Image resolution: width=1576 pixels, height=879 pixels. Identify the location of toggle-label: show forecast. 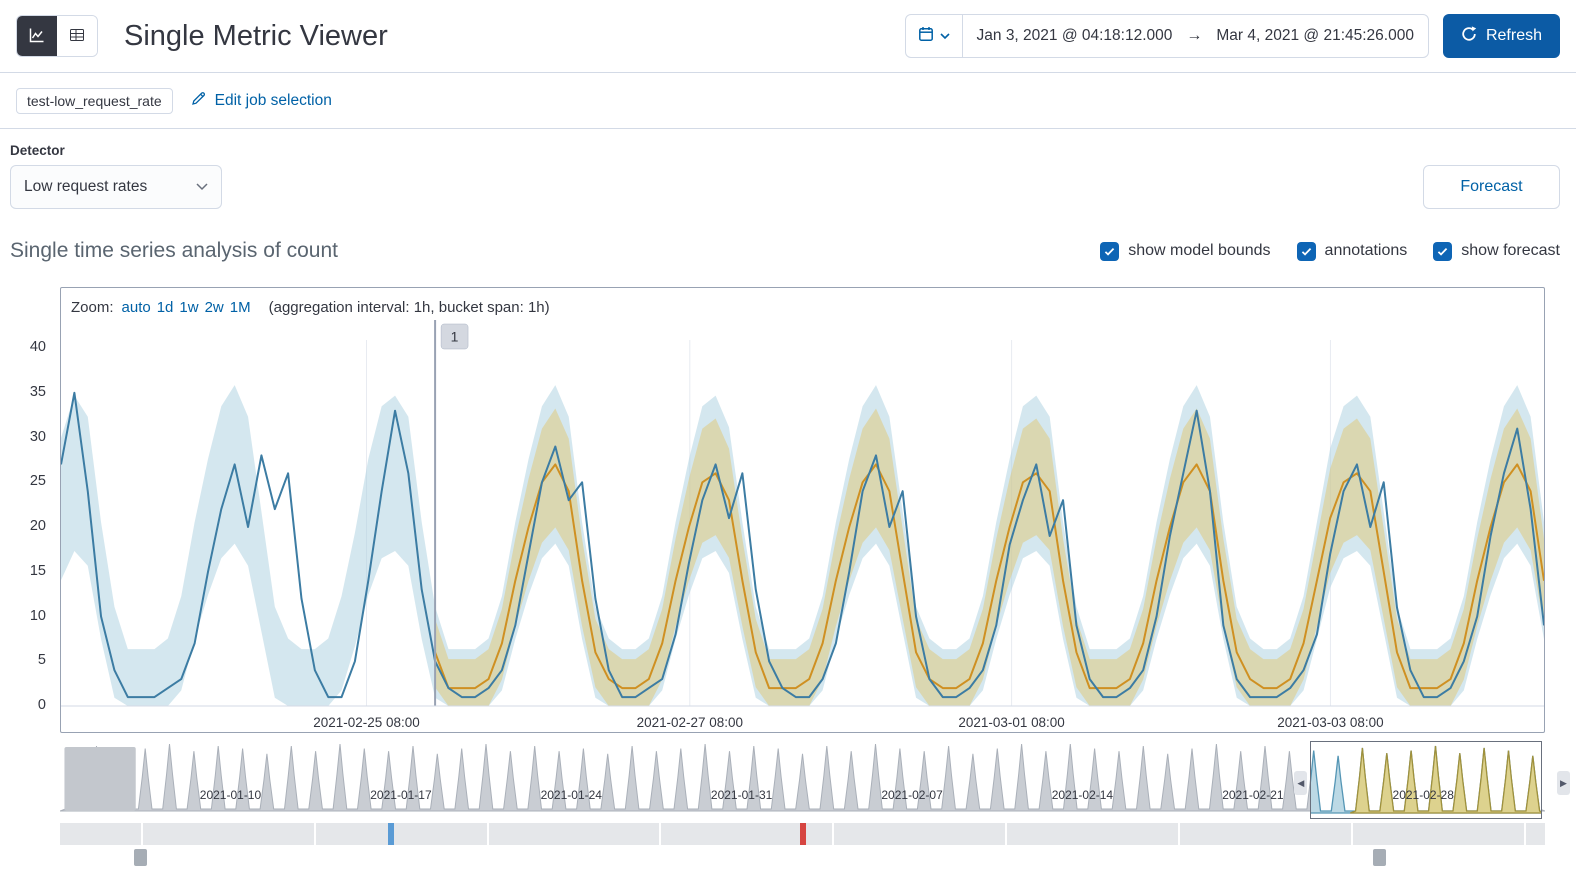
(1510, 250).